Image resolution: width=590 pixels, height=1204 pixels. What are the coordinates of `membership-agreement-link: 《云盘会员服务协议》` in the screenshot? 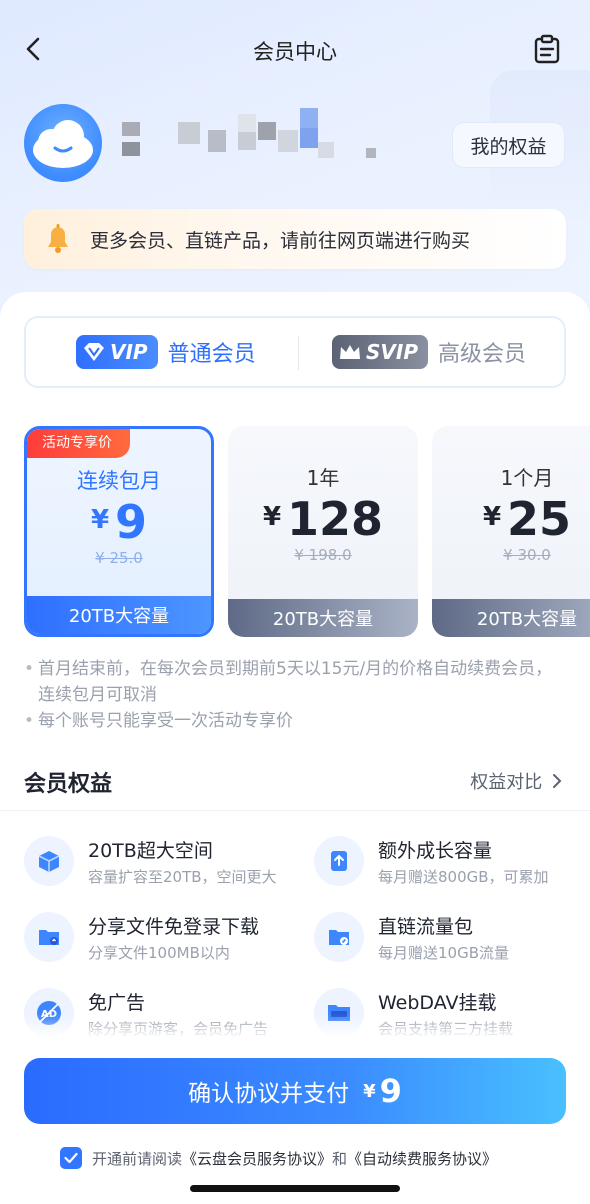 It's located at (257, 1158).